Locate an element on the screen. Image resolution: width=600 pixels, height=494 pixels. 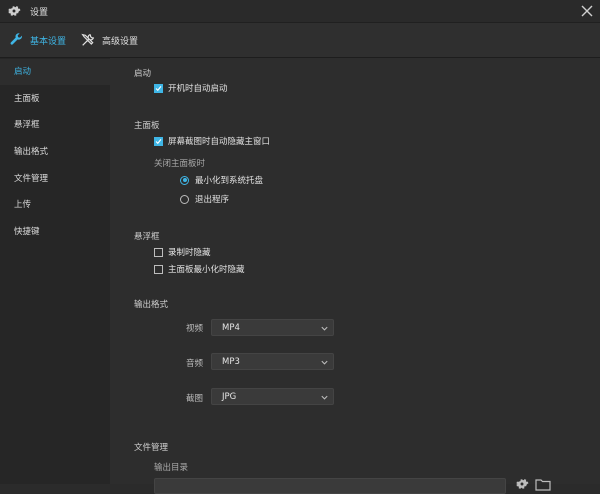
tab-advanced-settings: 高级设置 is located at coordinates (109, 40).